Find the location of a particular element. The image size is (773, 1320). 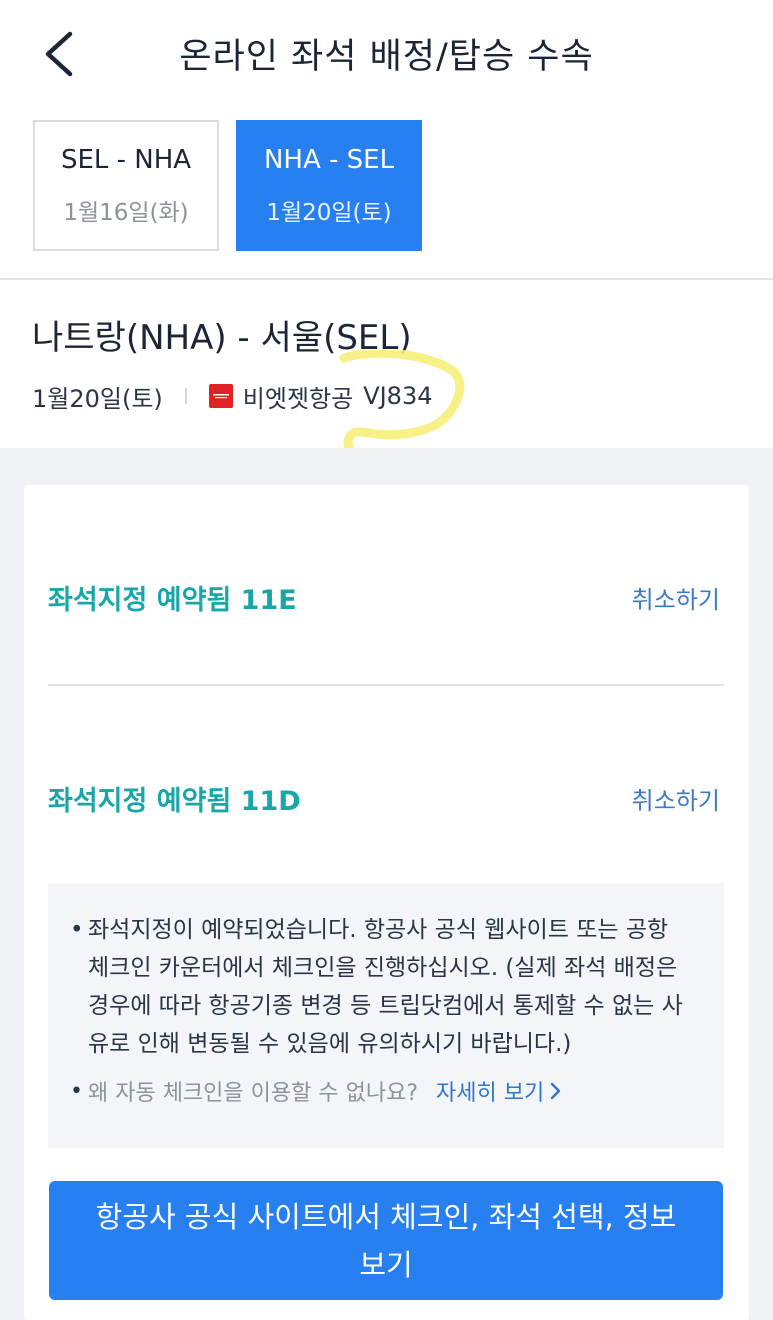

see-details-link: 자세히 보기 is located at coordinates (499, 1091).